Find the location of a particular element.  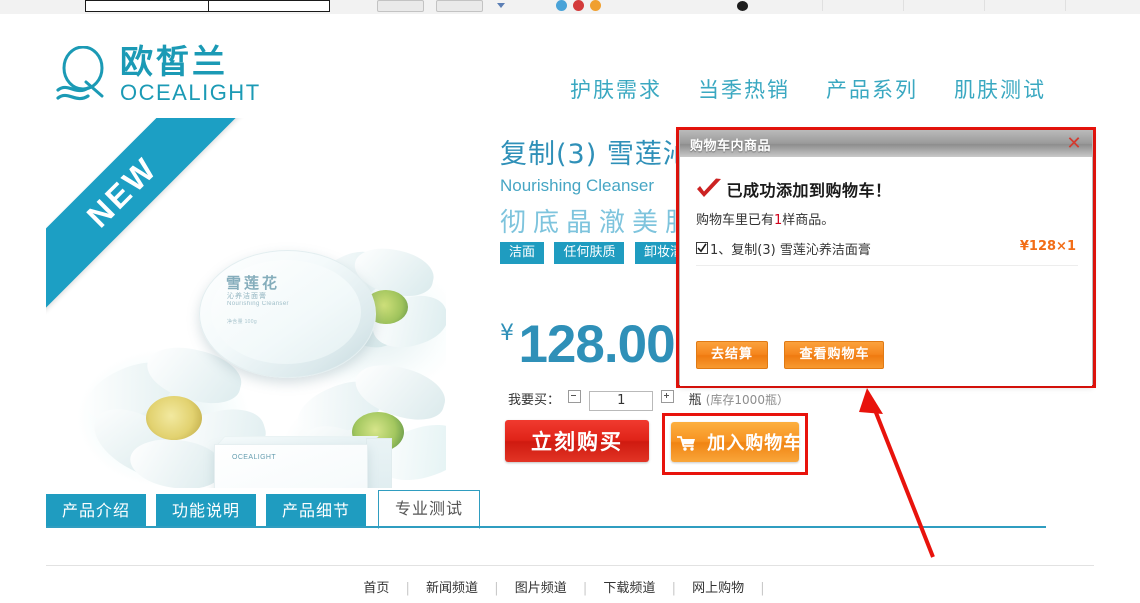

product-detail-tabs: 产品介绍 功能说明 产品细节 专业测试 is located at coordinates (546, 510).